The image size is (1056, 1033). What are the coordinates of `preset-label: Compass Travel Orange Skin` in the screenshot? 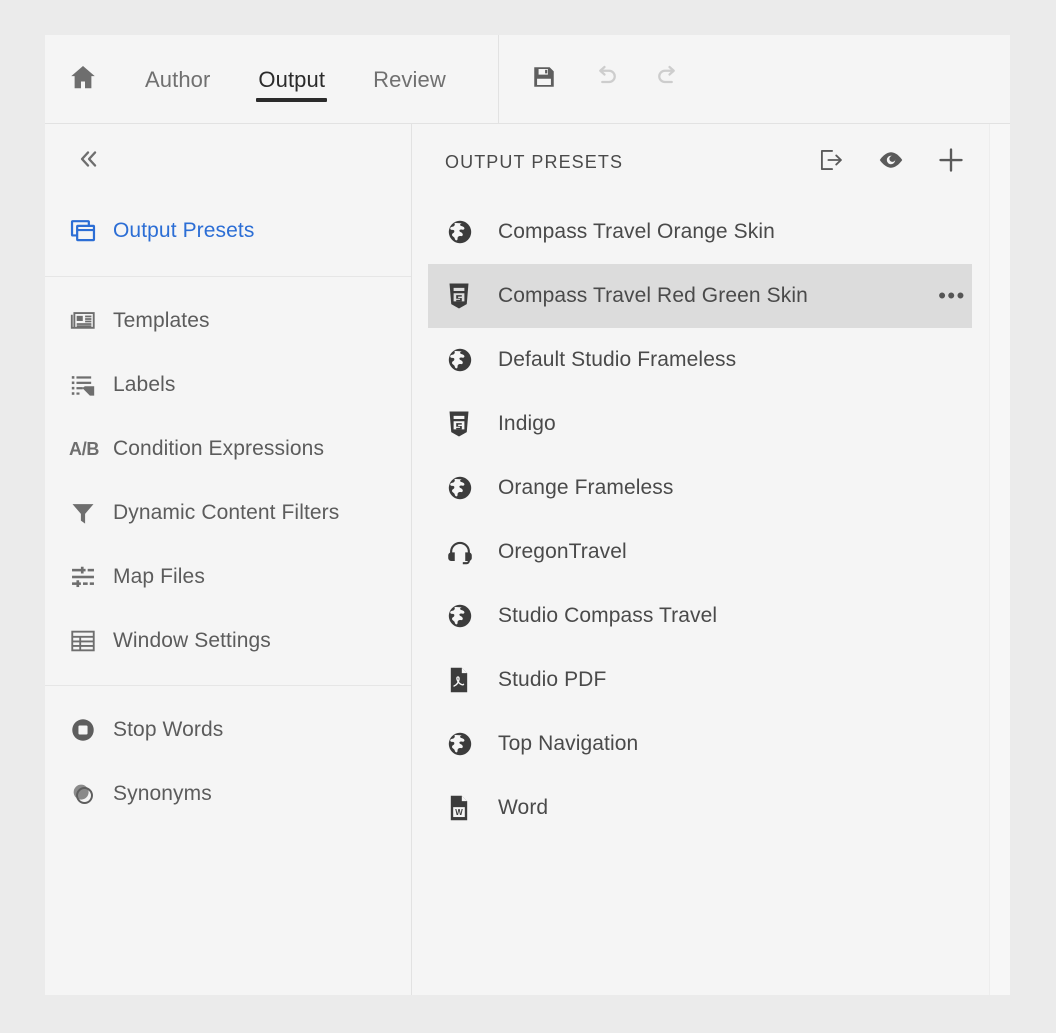 It's located at (636, 231).